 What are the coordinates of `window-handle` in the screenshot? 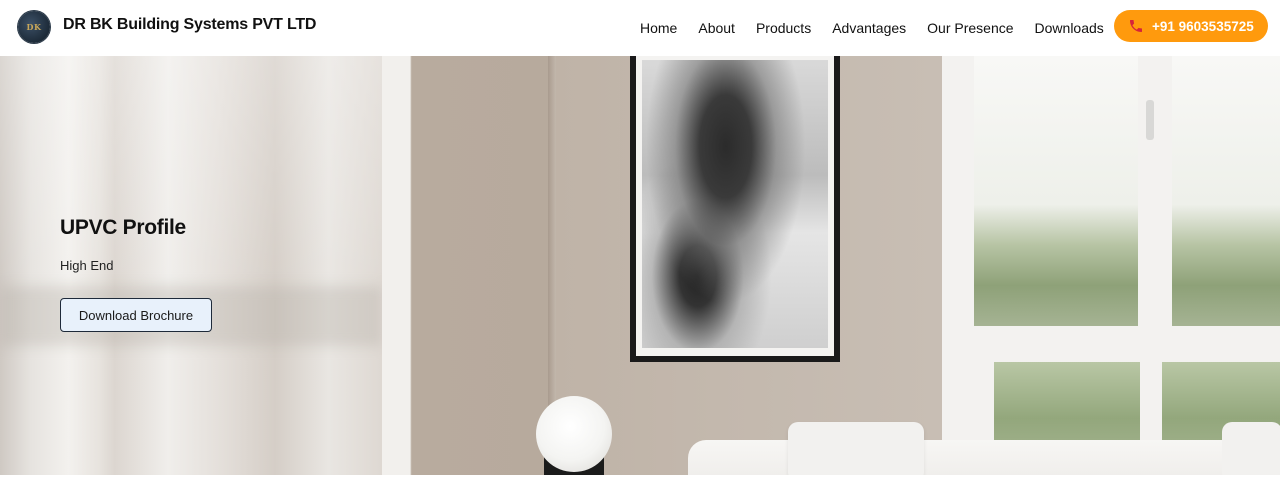 It's located at (1150, 120).